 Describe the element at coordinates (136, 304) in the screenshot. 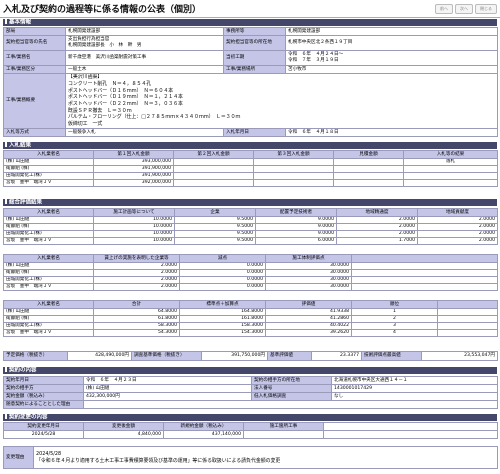

I see `eval3-header-total: 合計` at that location.